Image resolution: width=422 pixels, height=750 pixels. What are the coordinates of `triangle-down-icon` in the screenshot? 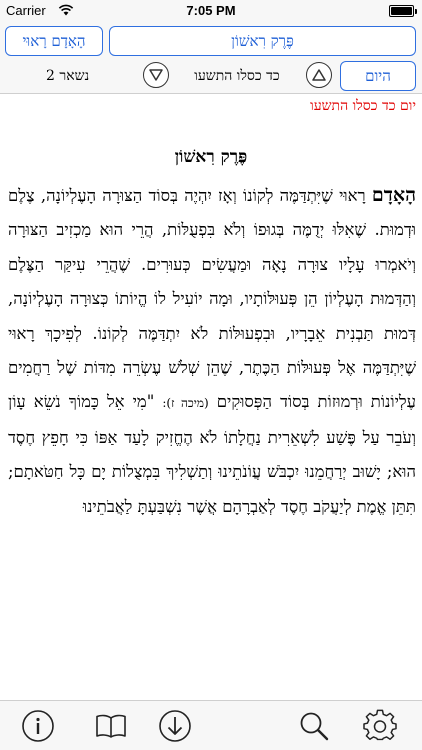 It's located at (156, 75).